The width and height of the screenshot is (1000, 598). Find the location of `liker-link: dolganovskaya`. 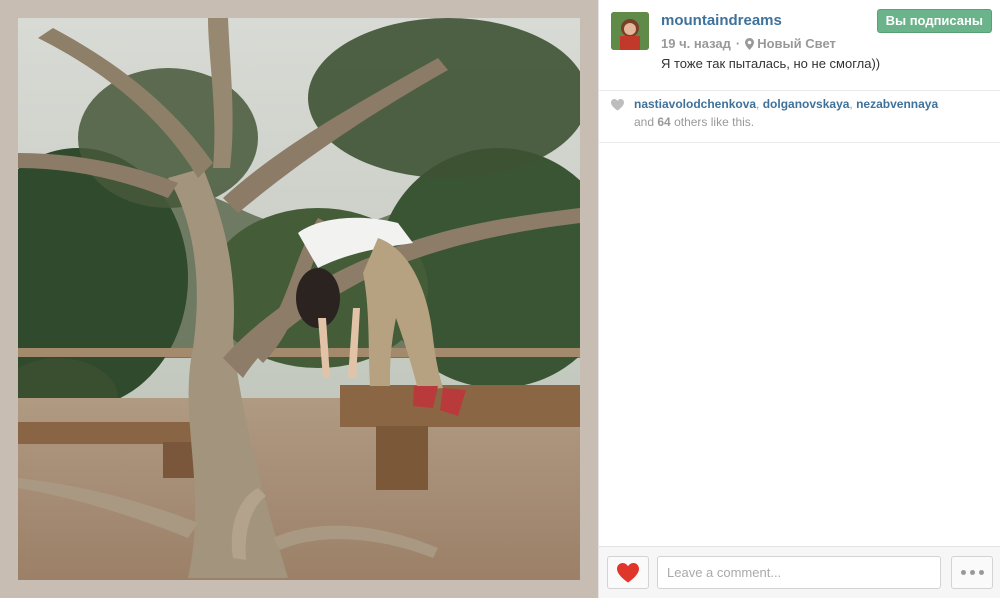

liker-link: dolganovskaya is located at coordinates (806, 104).